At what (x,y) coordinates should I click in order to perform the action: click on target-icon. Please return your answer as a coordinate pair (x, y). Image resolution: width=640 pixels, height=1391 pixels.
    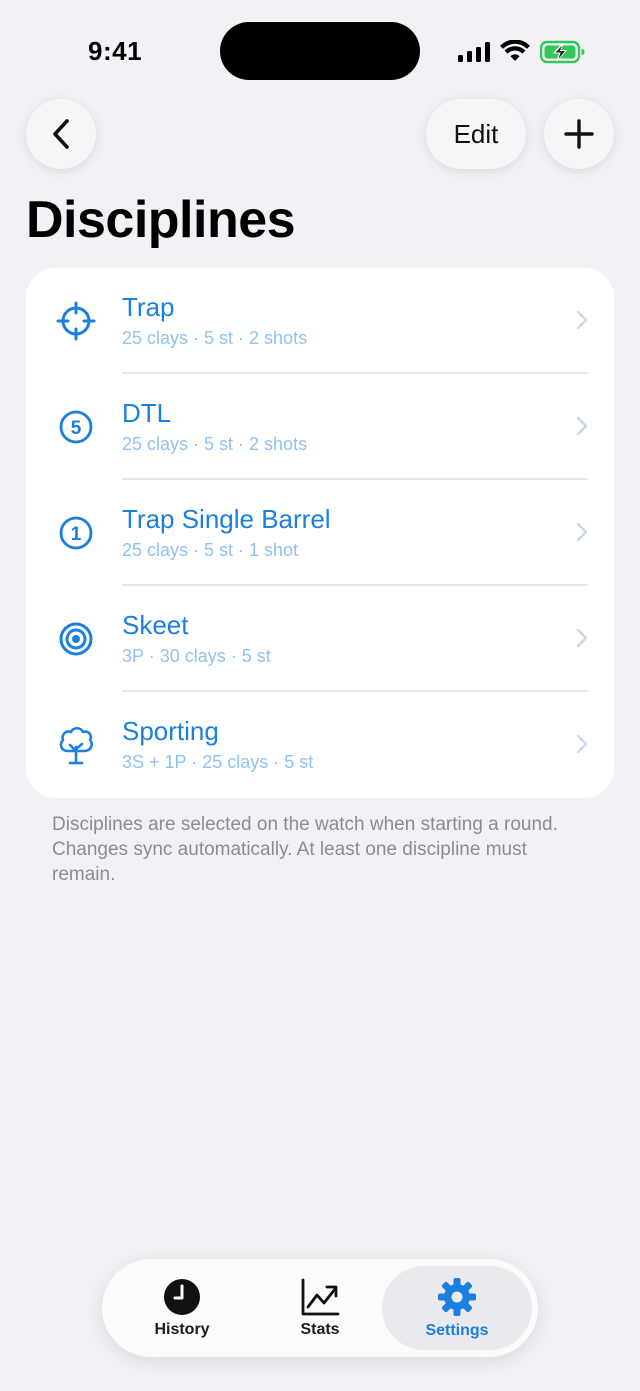
    Looking at the image, I should click on (76, 639).